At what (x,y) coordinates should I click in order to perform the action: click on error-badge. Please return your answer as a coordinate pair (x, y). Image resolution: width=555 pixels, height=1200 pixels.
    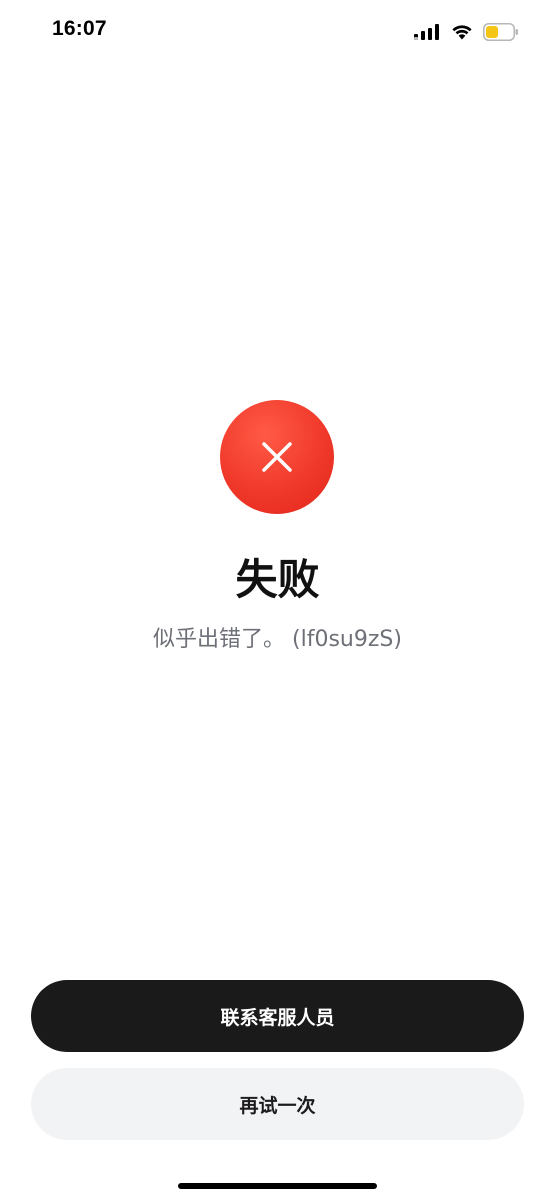
    Looking at the image, I should click on (277, 457).